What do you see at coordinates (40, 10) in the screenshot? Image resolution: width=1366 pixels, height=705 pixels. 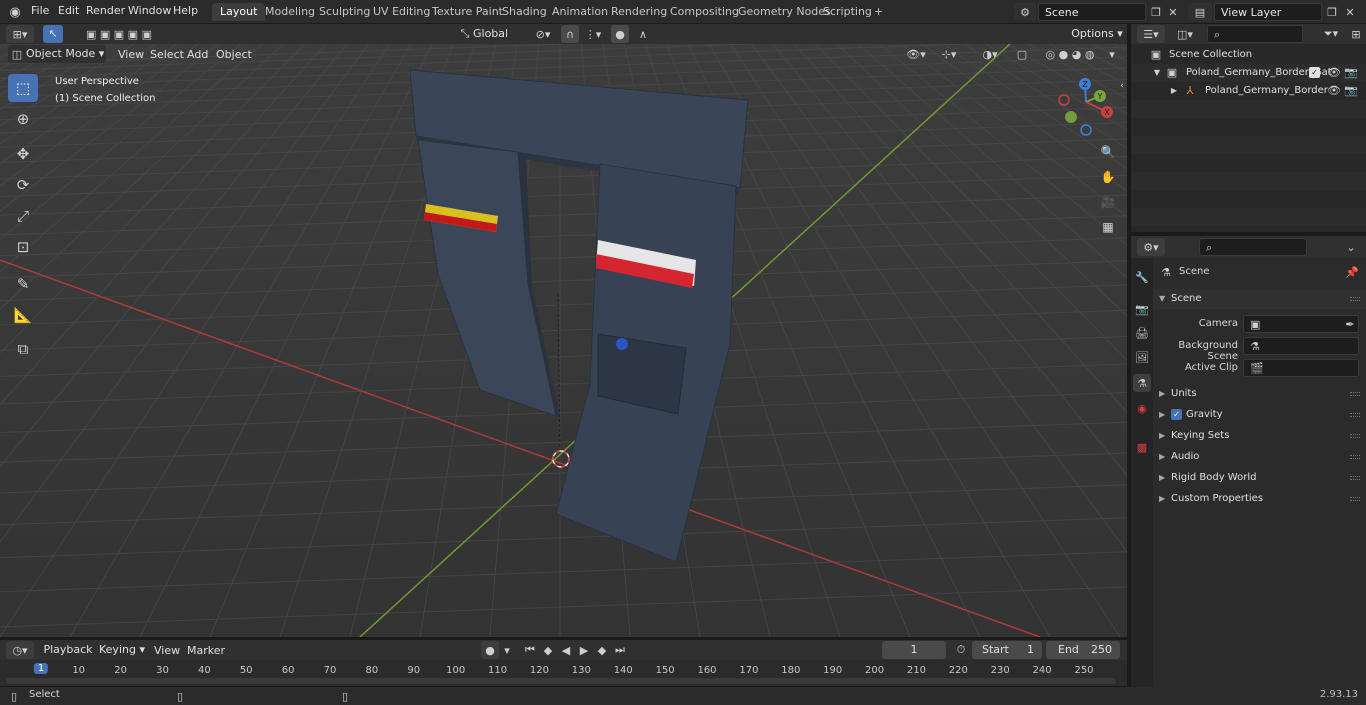 I see `menu-file: File` at bounding box center [40, 10].